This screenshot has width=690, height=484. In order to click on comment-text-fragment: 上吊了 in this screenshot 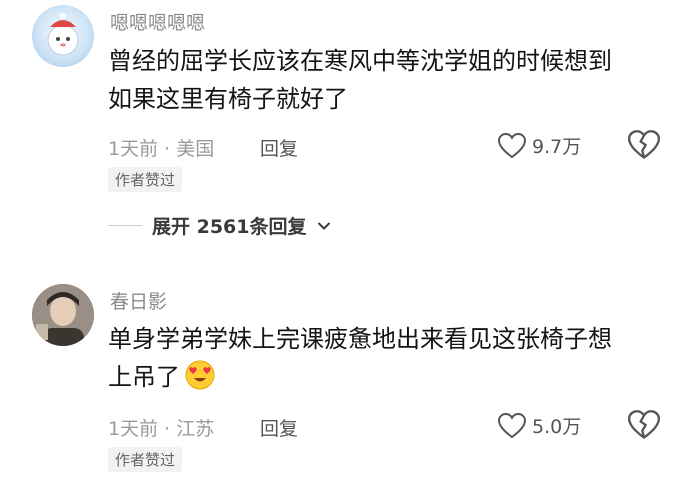, I will do `click(144, 377)`.